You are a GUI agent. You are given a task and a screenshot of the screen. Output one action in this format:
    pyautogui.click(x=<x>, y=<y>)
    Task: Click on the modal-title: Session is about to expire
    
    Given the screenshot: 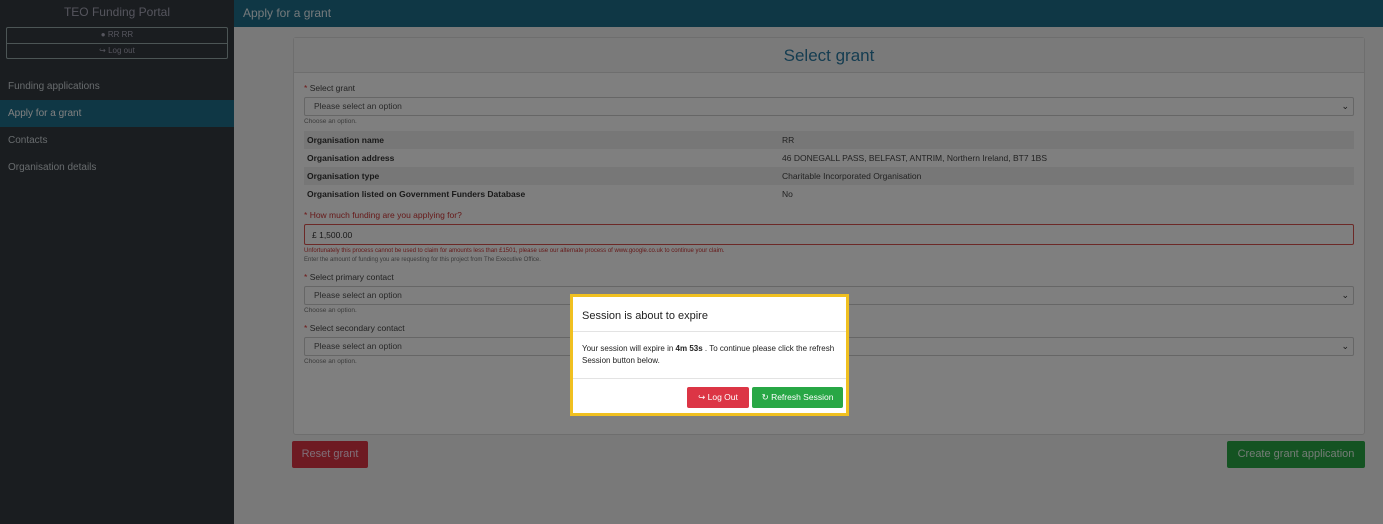 What is the action you would take?
    pyautogui.click(x=709, y=314)
    